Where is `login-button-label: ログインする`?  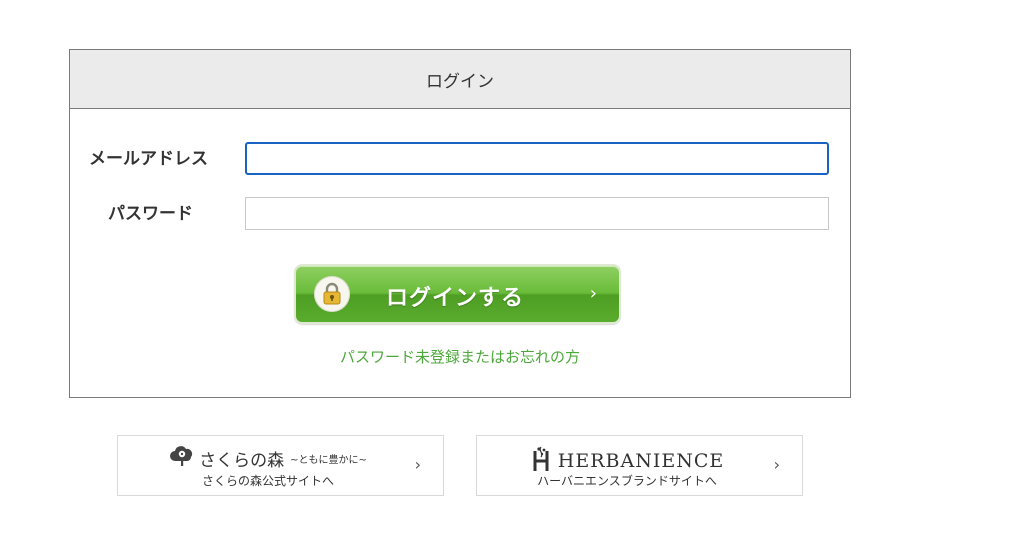
login-button-label: ログインする is located at coordinates (455, 298).